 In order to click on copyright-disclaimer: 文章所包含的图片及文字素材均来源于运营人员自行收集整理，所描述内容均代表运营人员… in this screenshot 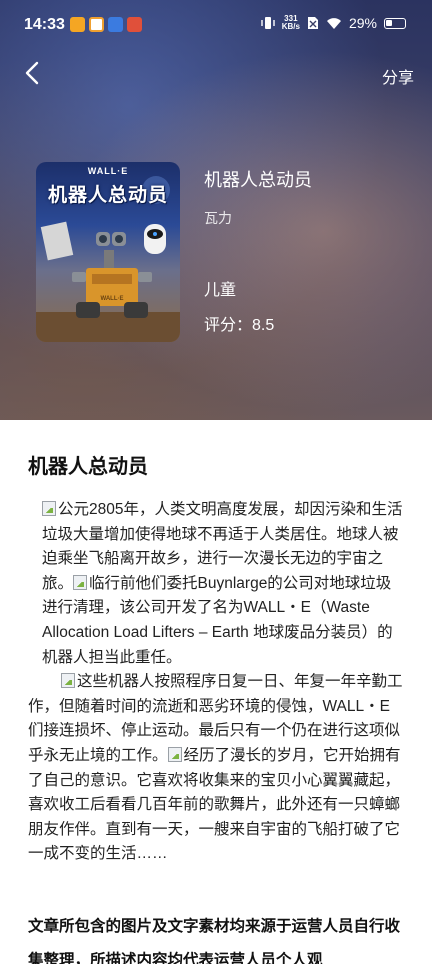, I will do `click(214, 941)`.